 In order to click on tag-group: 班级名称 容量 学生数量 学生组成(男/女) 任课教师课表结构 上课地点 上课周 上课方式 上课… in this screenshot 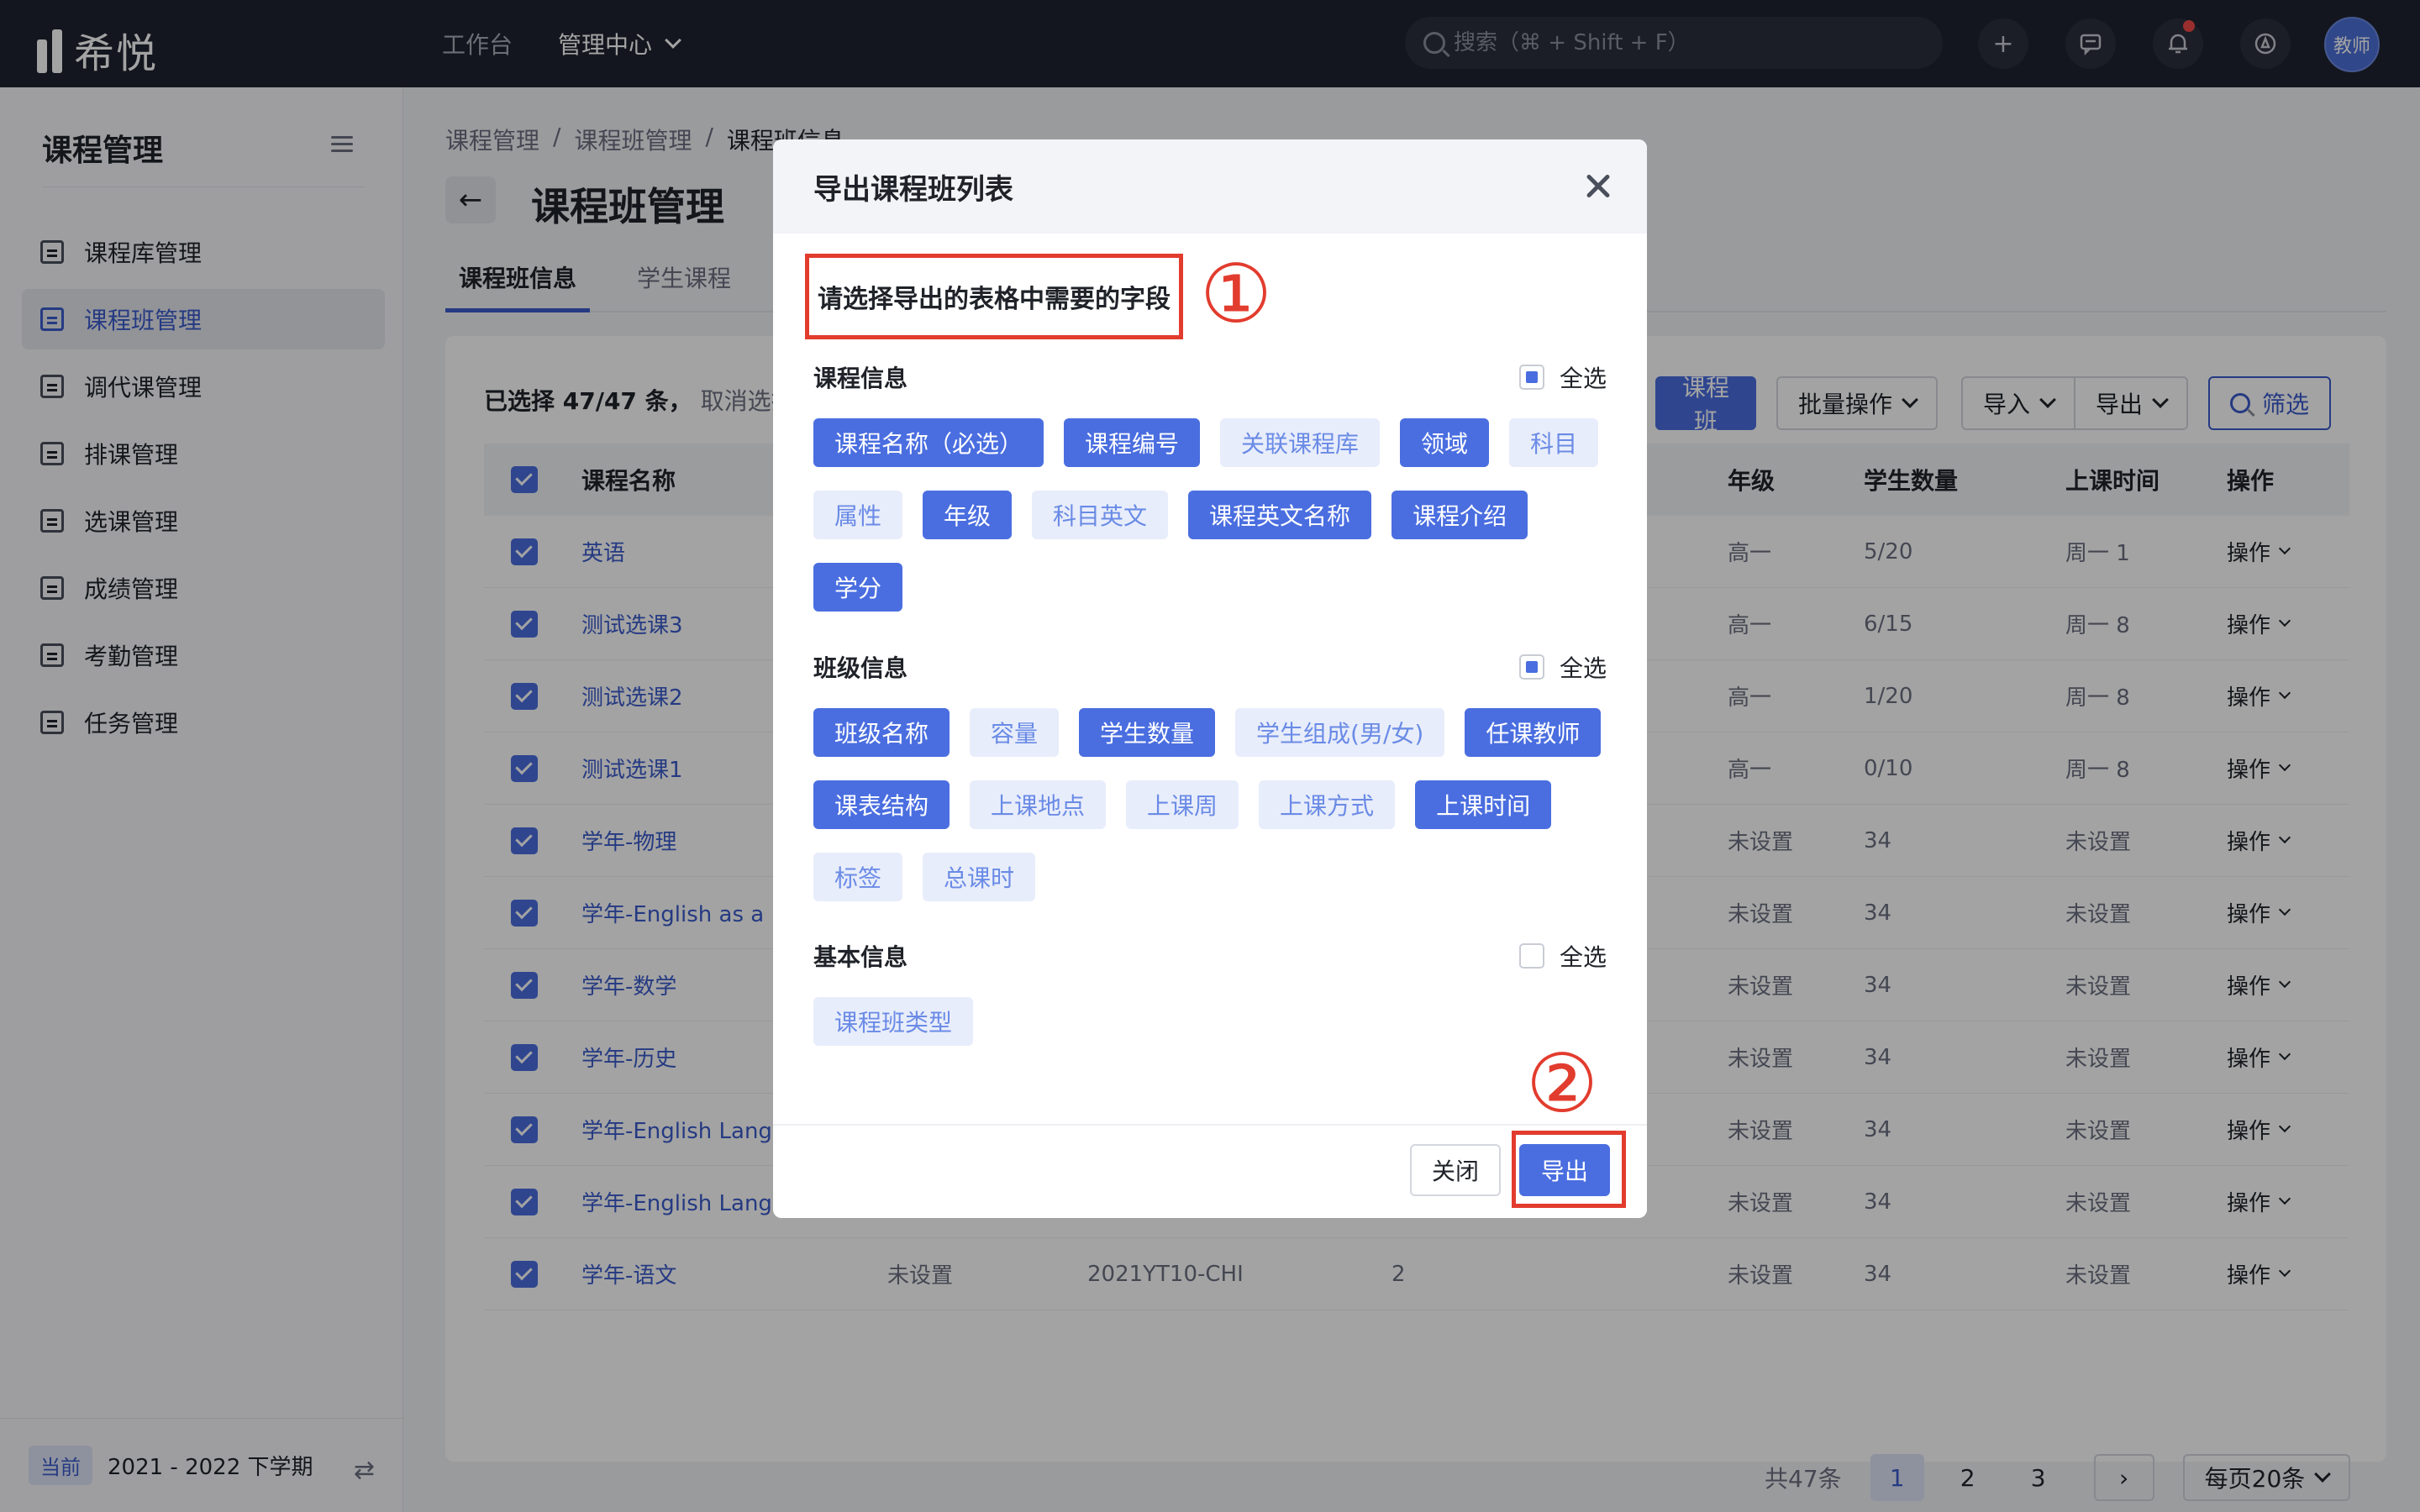, I will do `click(1210, 804)`.